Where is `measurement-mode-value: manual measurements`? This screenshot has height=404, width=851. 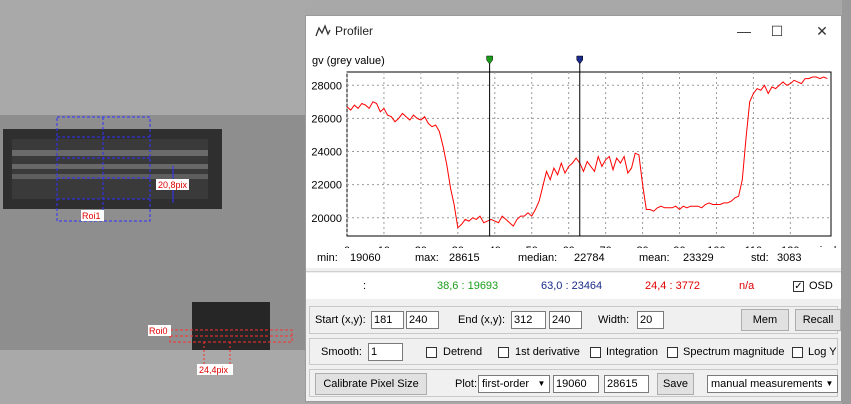
measurement-mode-value: manual measurements is located at coordinates (767, 384).